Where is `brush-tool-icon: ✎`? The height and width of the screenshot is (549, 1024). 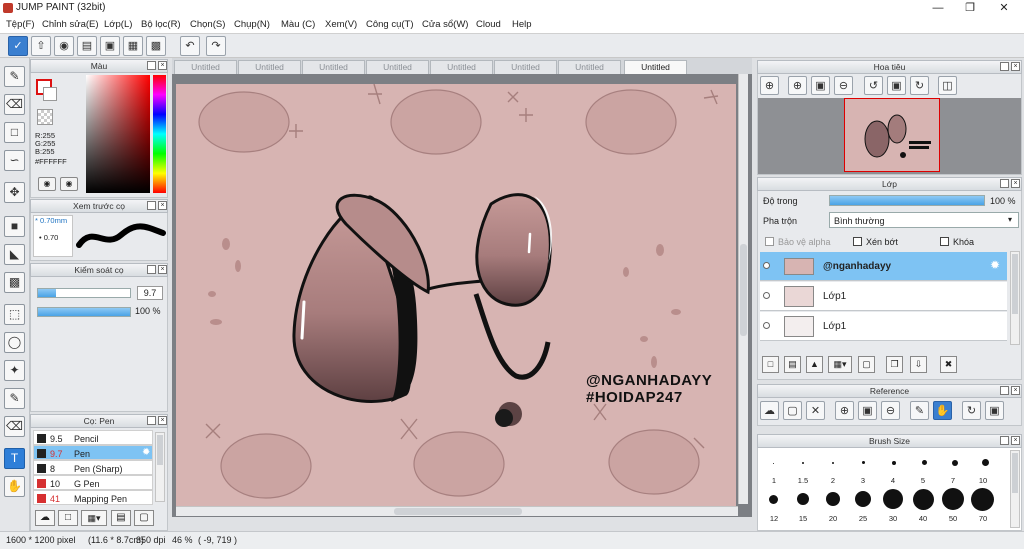
brush-tool-icon: ✎ is located at coordinates (14, 76).